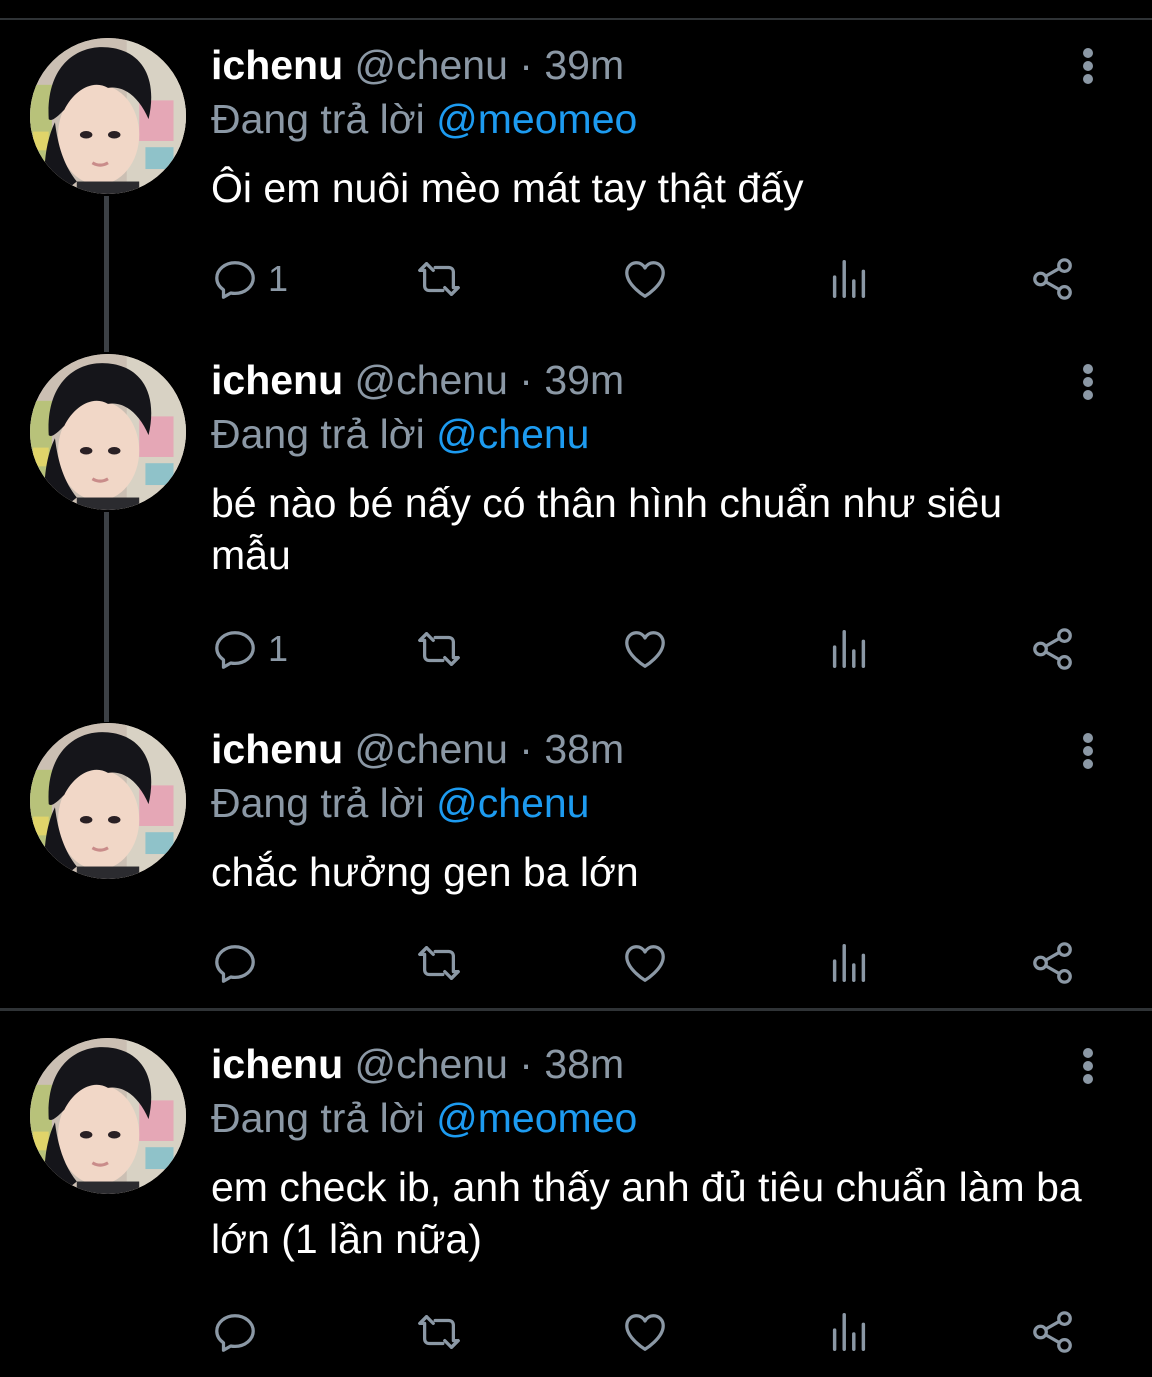  Describe the element at coordinates (576, 1332) in the screenshot. I see `tweet-actions` at that location.